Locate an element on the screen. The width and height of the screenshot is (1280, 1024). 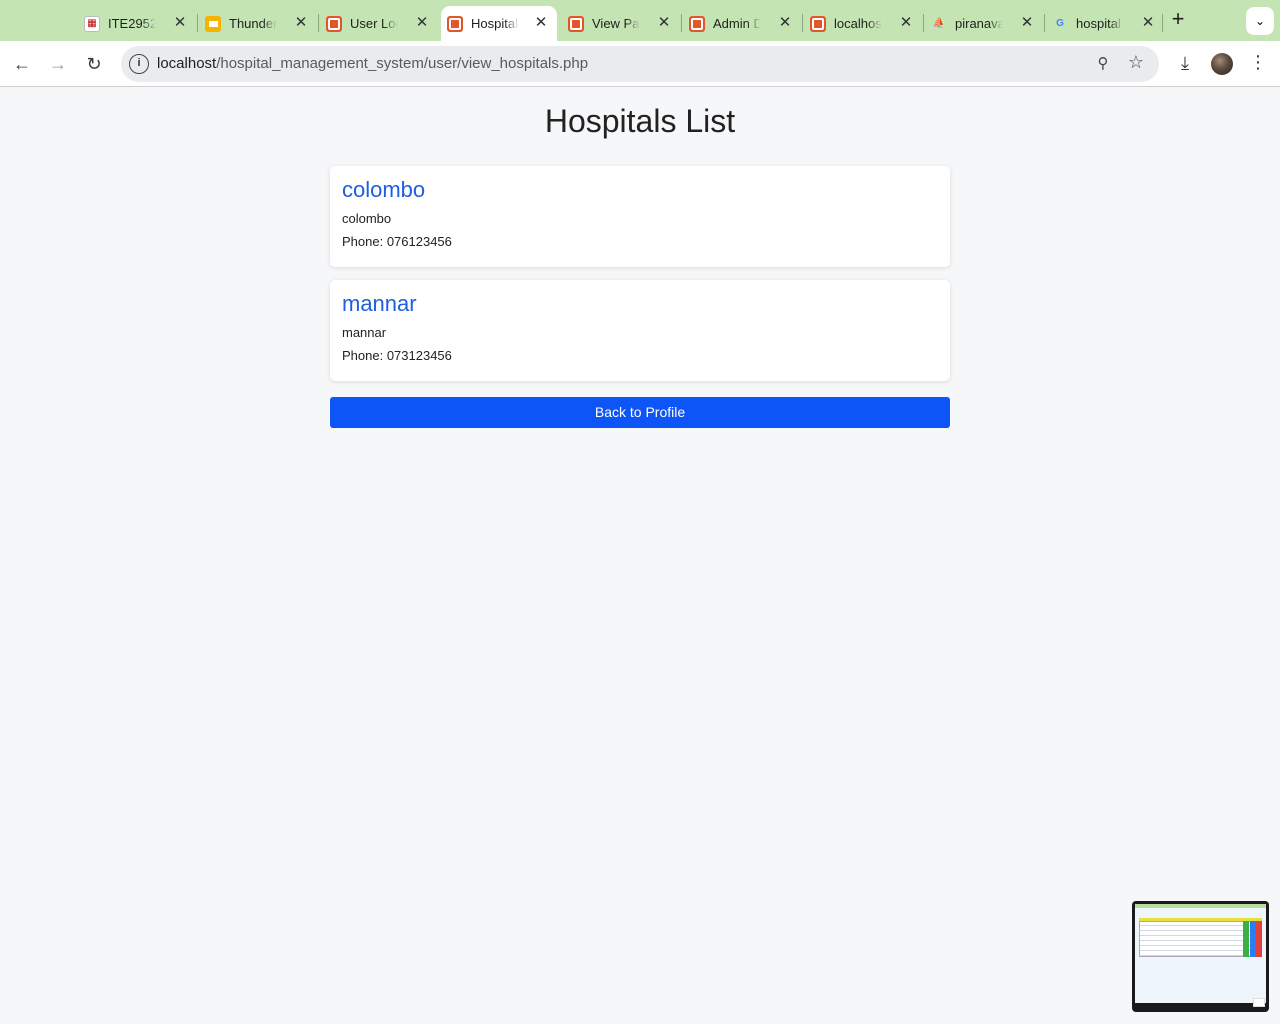
tab-localhost: localhost ✕ is located at coordinates (863, 23).